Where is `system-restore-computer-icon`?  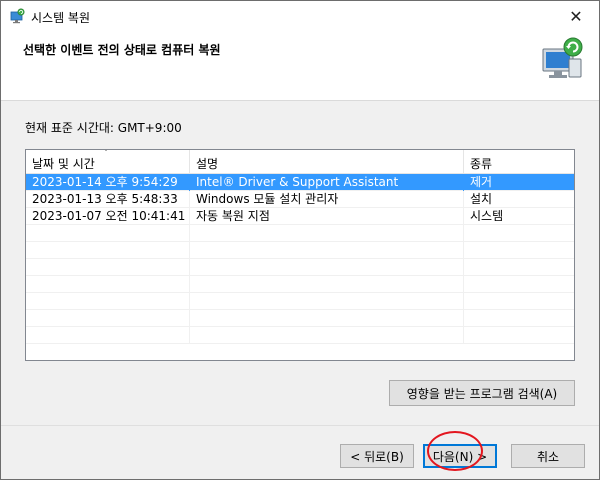
system-restore-computer-icon is located at coordinates (563, 59).